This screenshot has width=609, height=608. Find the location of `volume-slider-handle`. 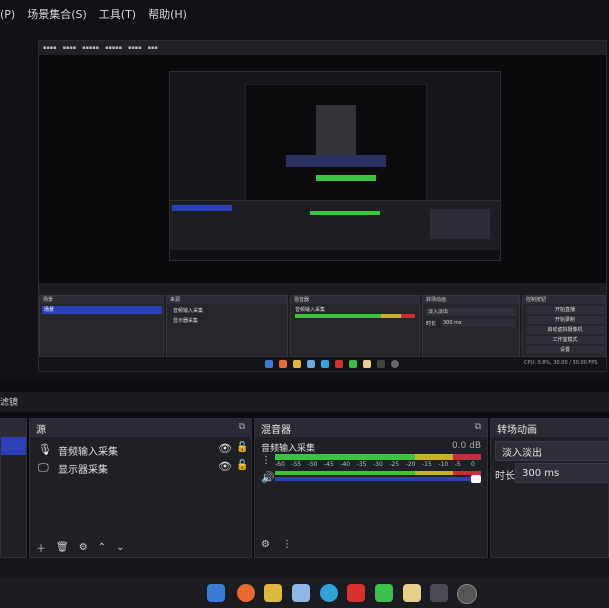

volume-slider-handle is located at coordinates (476, 479).